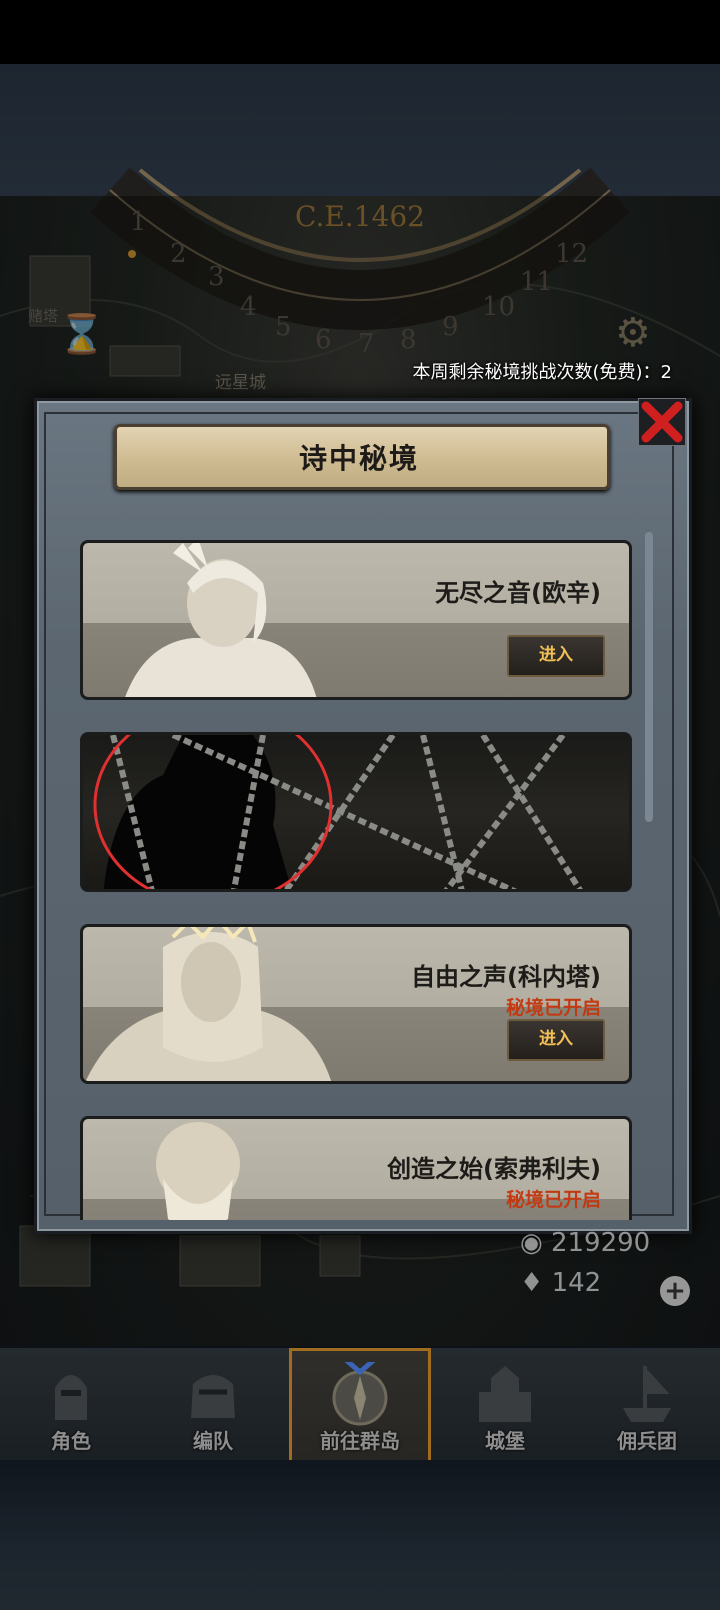  I want to click on realm-name: 创造之始(索弗利夫), so click(494, 1169).